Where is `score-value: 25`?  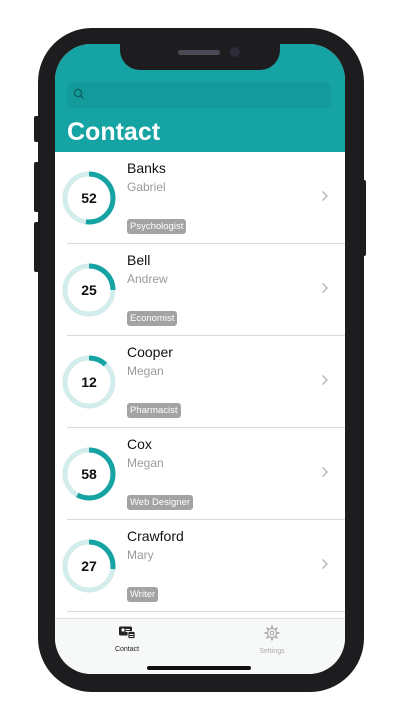
score-value: 25 is located at coordinates (89, 290).